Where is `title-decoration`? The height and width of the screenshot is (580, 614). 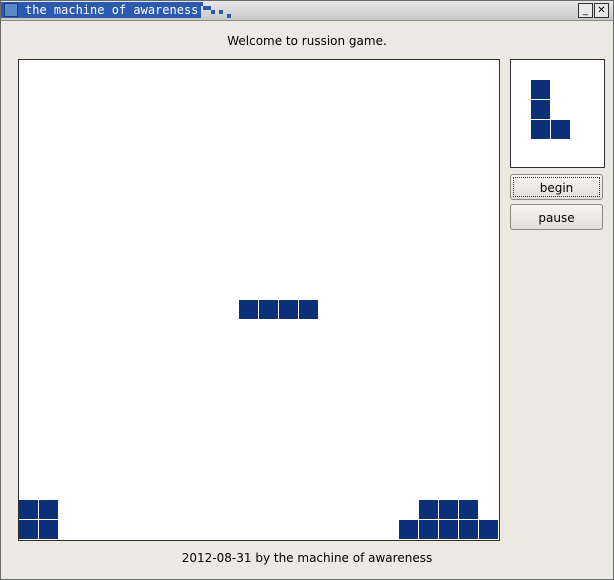
title-decoration is located at coordinates (219, 11).